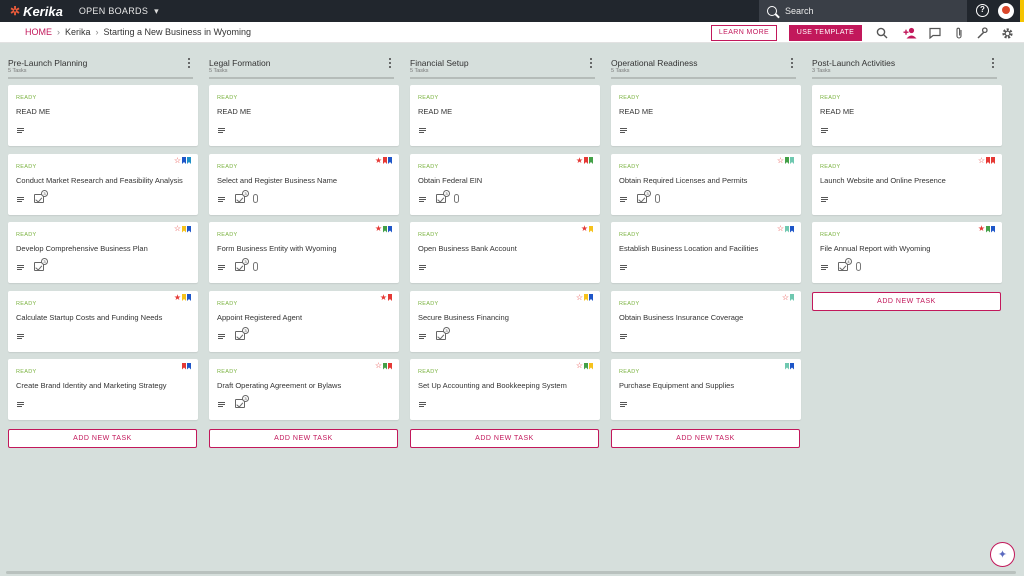 This screenshot has height=576, width=1024. Describe the element at coordinates (706, 389) in the screenshot. I see `task-card: READY Purchase Equipment and Supplies` at that location.